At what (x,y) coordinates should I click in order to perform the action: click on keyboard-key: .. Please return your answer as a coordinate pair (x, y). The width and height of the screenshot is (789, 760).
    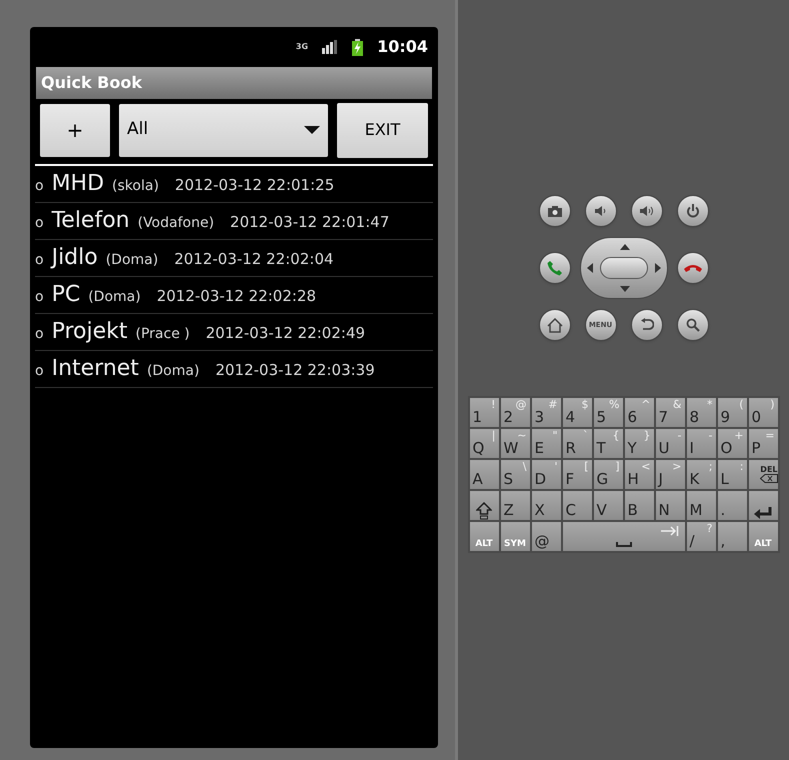
    Looking at the image, I should click on (732, 505).